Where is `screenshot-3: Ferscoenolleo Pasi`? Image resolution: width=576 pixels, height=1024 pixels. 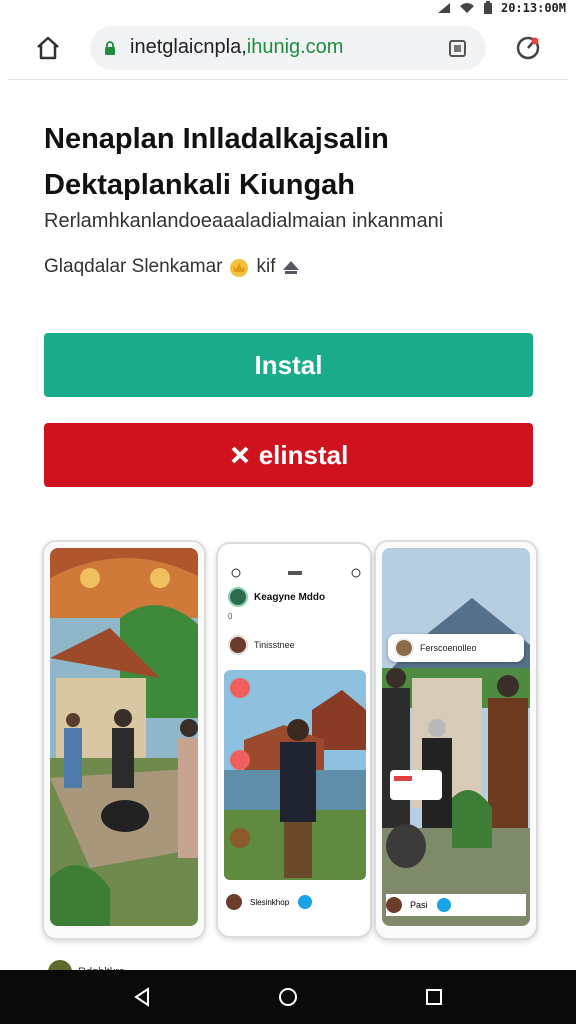 screenshot-3: Ferscoenolleo Pasi is located at coordinates (456, 740).